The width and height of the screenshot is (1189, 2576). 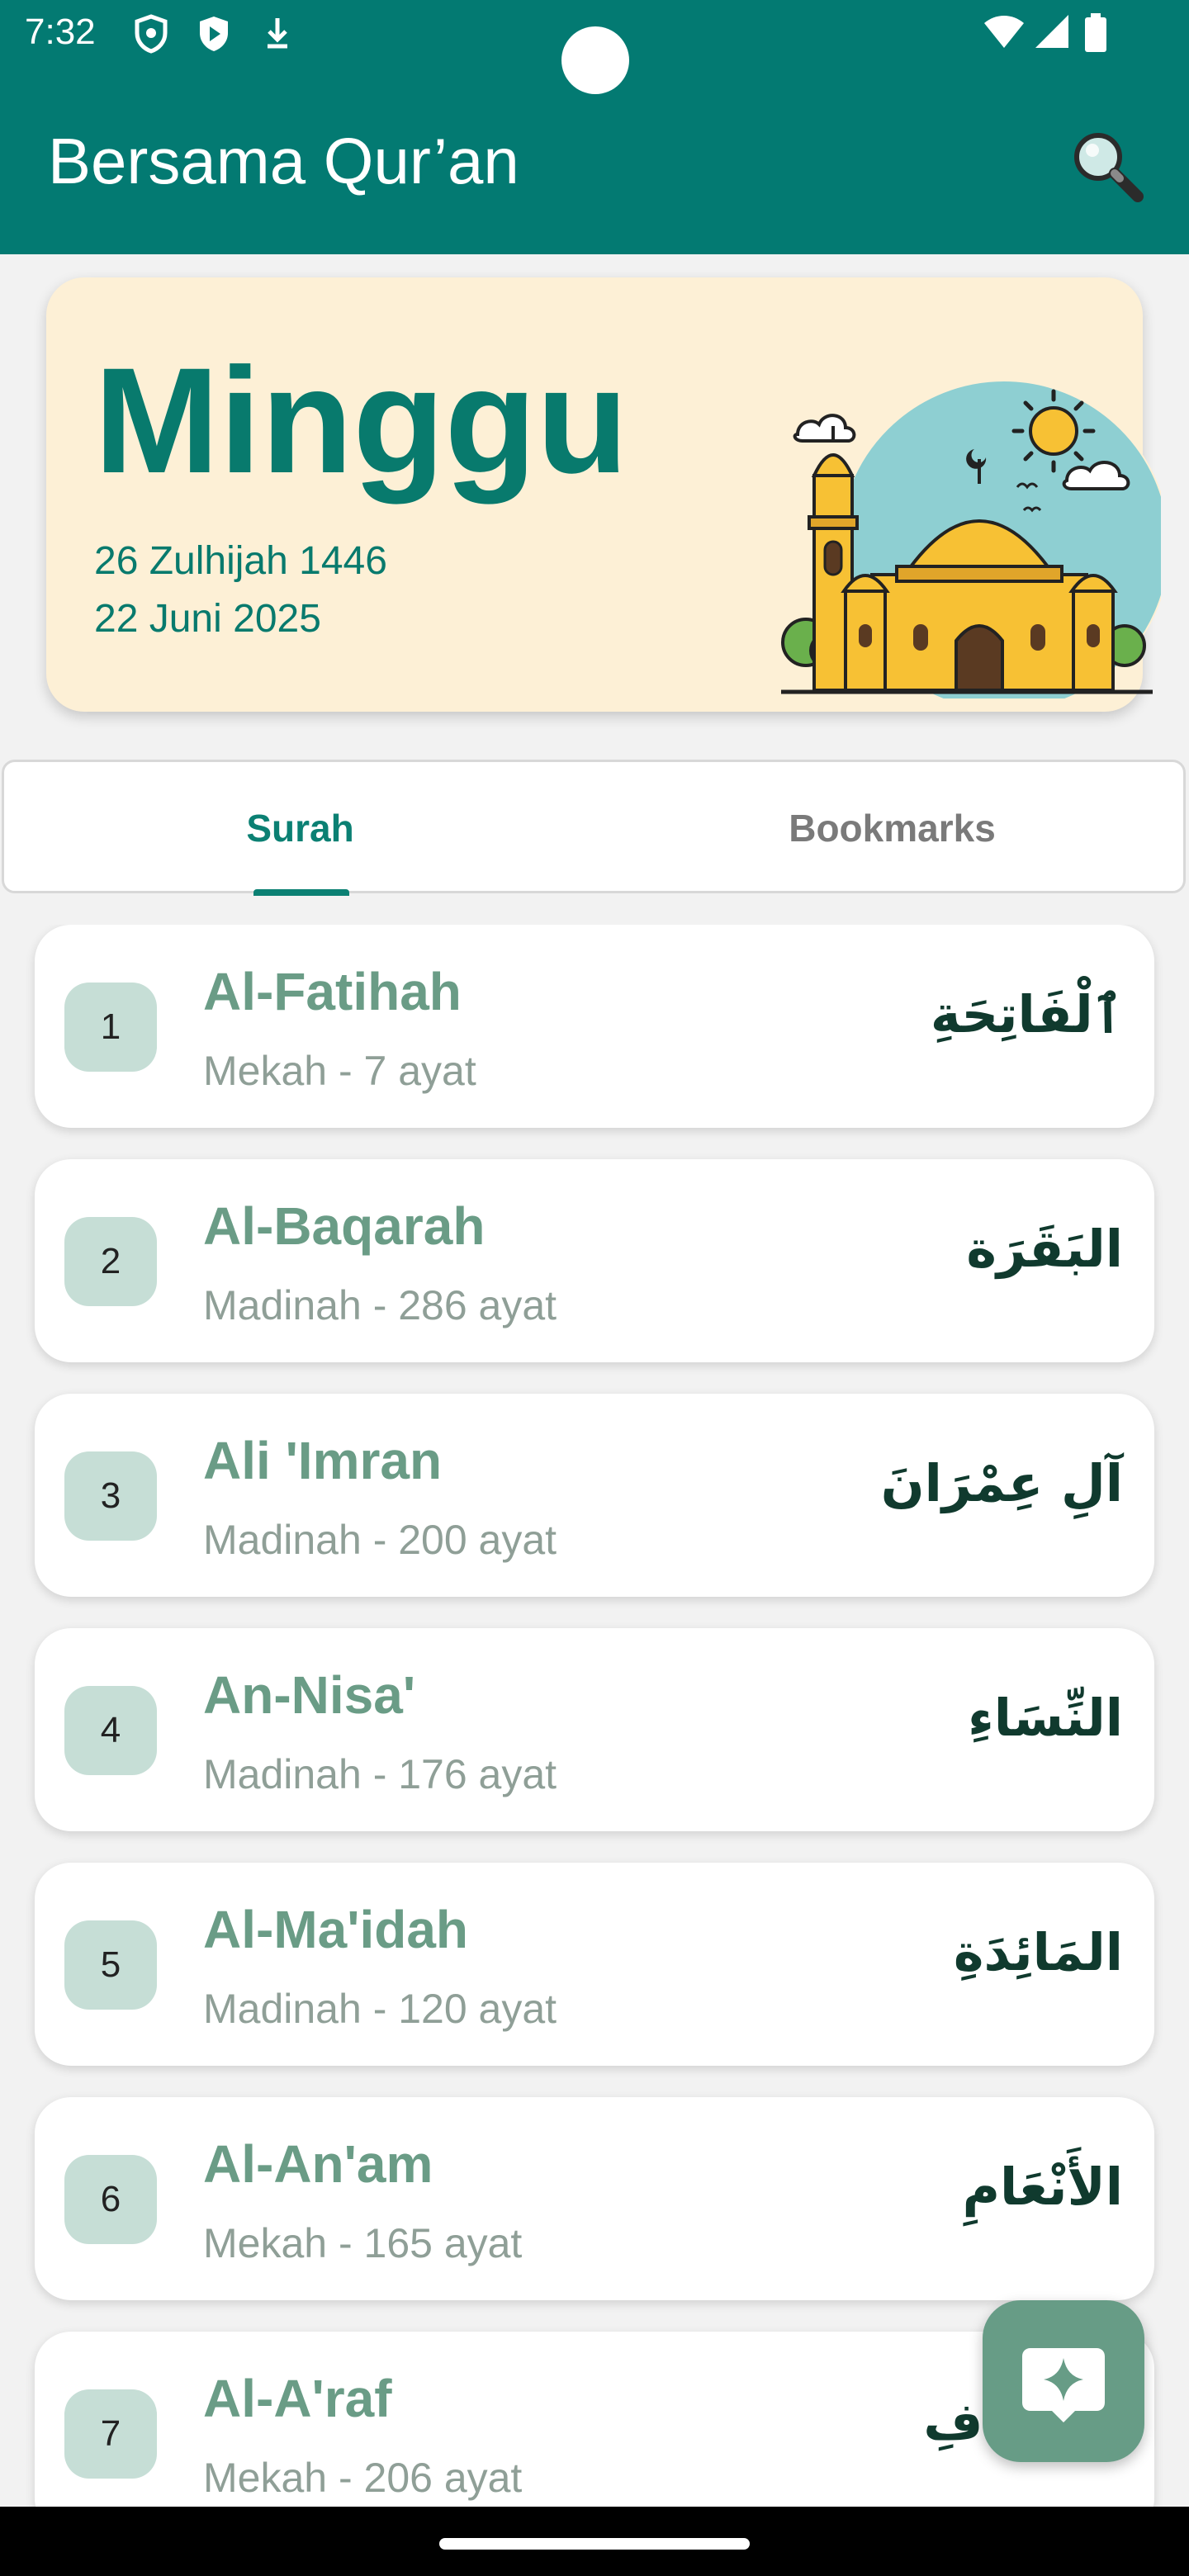 I want to click on home-gesture-handle, so click(x=594, y=2544).